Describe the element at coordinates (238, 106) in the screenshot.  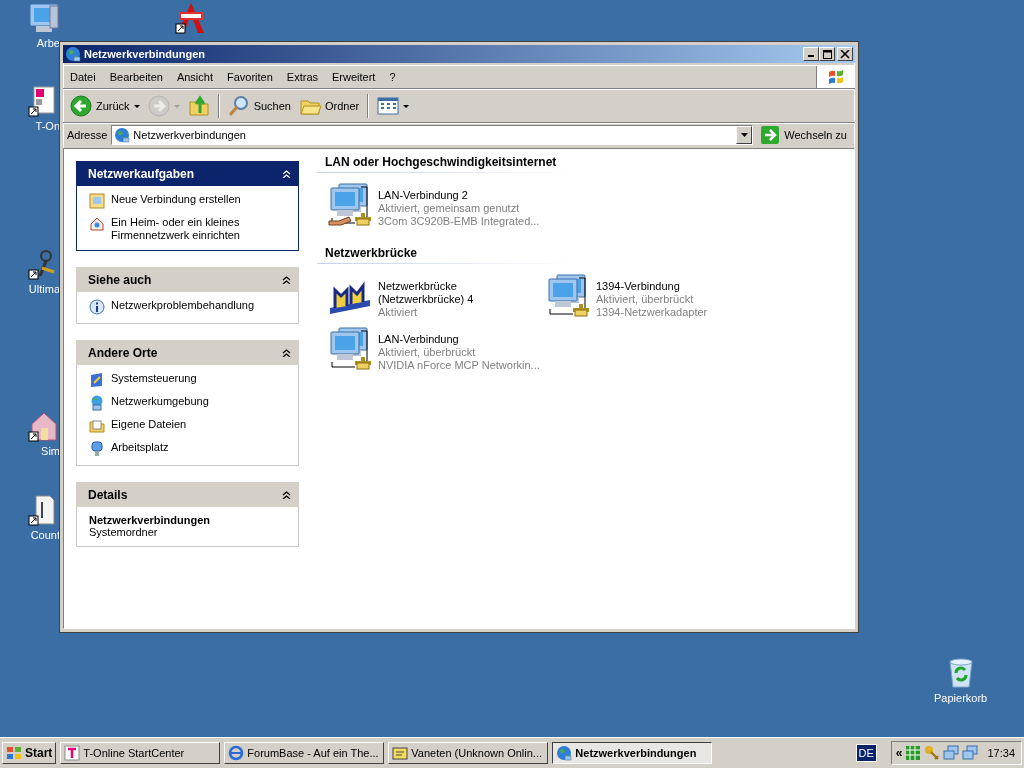
I see `search-icon` at that location.